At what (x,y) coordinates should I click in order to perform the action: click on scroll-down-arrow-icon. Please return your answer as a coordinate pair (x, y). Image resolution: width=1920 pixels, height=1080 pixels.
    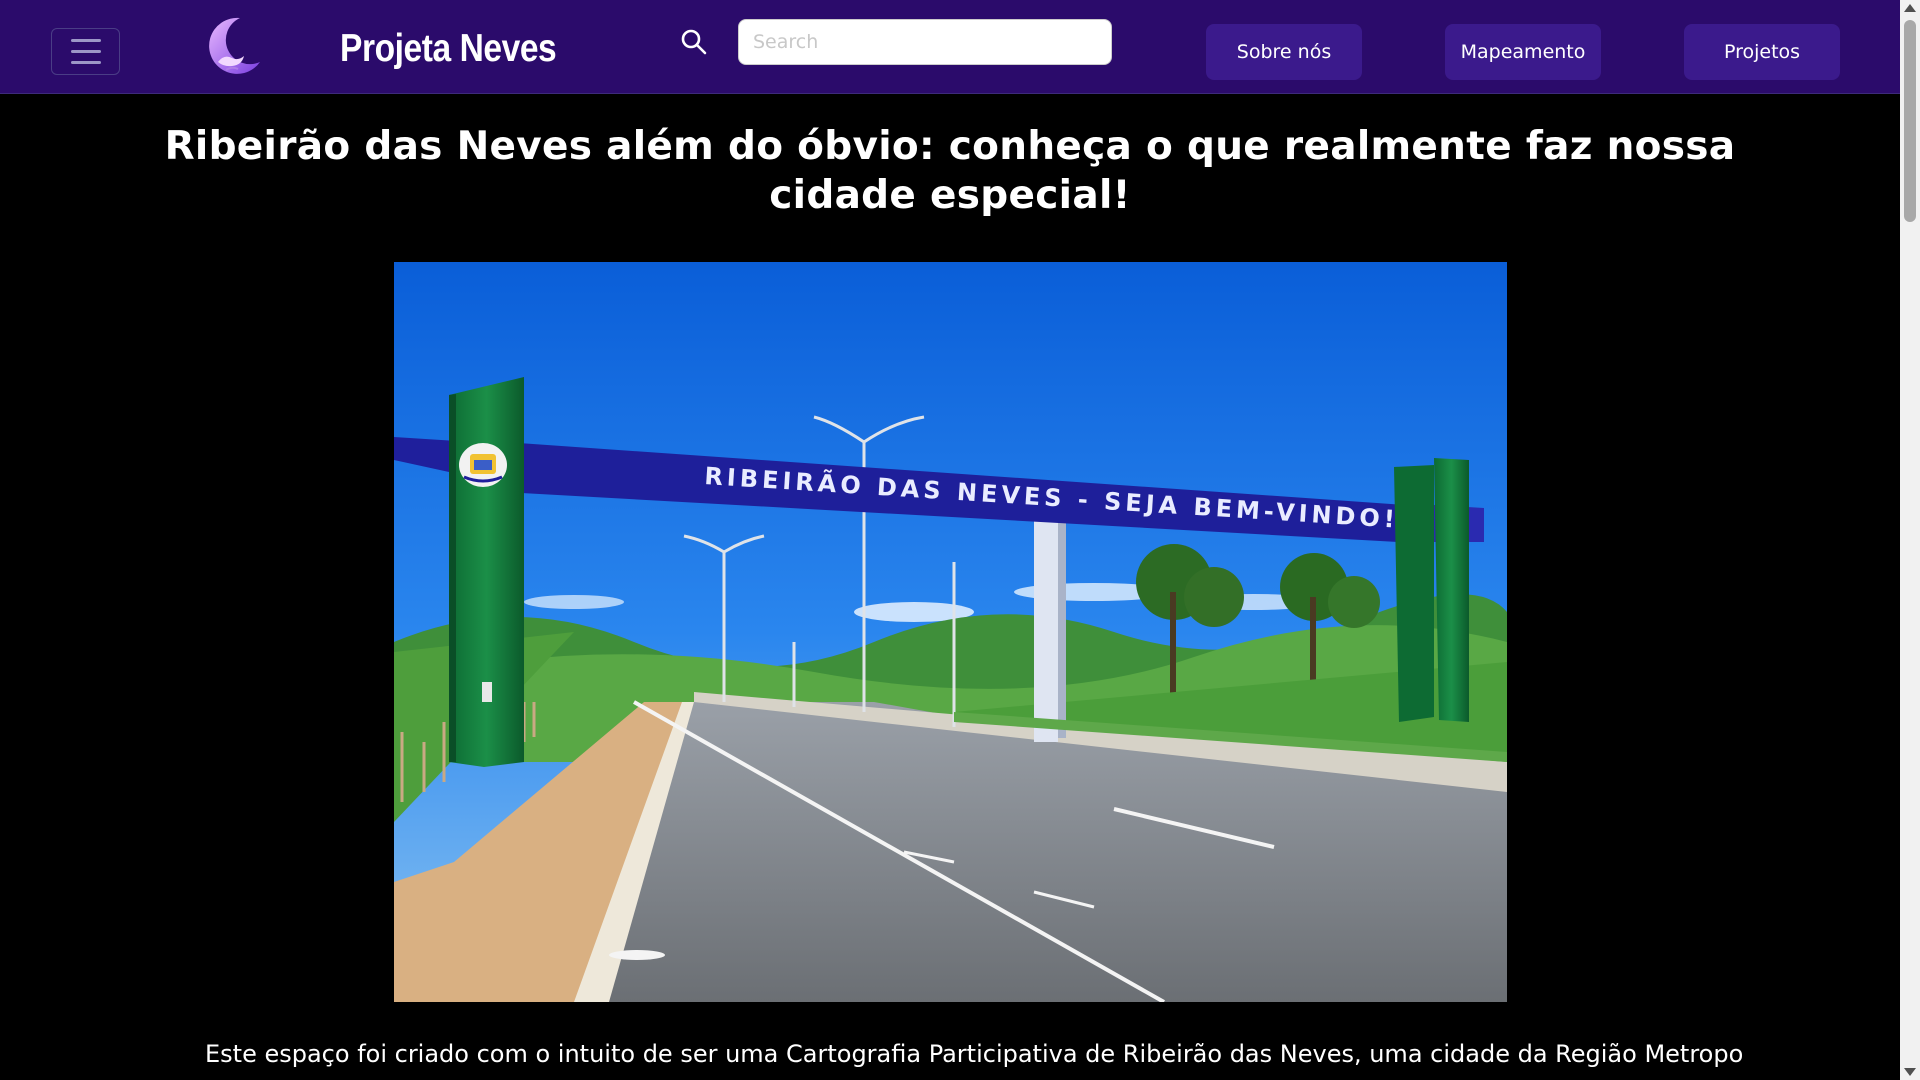
    Looking at the image, I should click on (1910, 1072).